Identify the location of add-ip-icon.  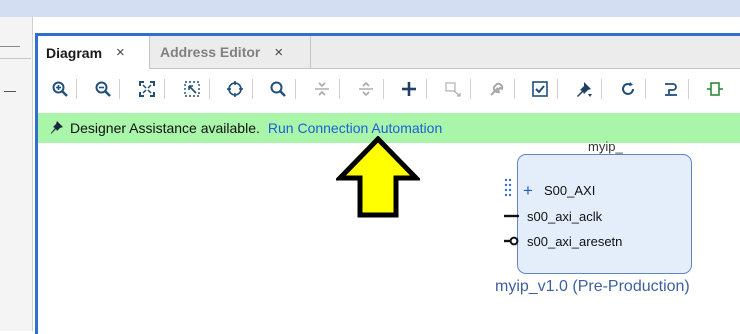
(409, 89).